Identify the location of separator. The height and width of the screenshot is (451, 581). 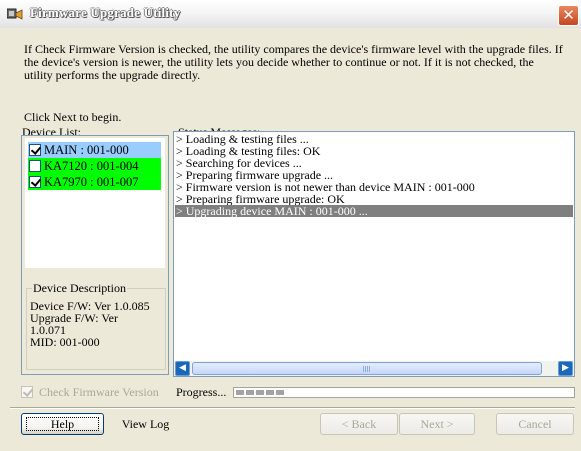
(292, 408).